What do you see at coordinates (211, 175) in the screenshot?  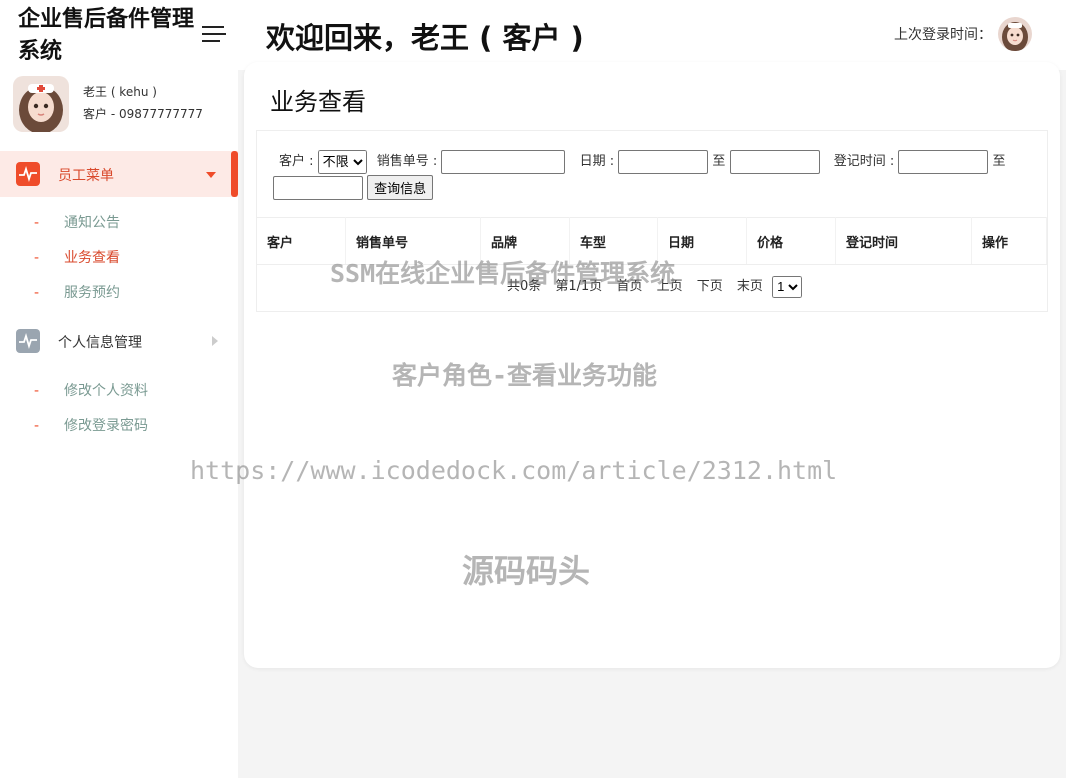 I see `caret-down-icon` at bounding box center [211, 175].